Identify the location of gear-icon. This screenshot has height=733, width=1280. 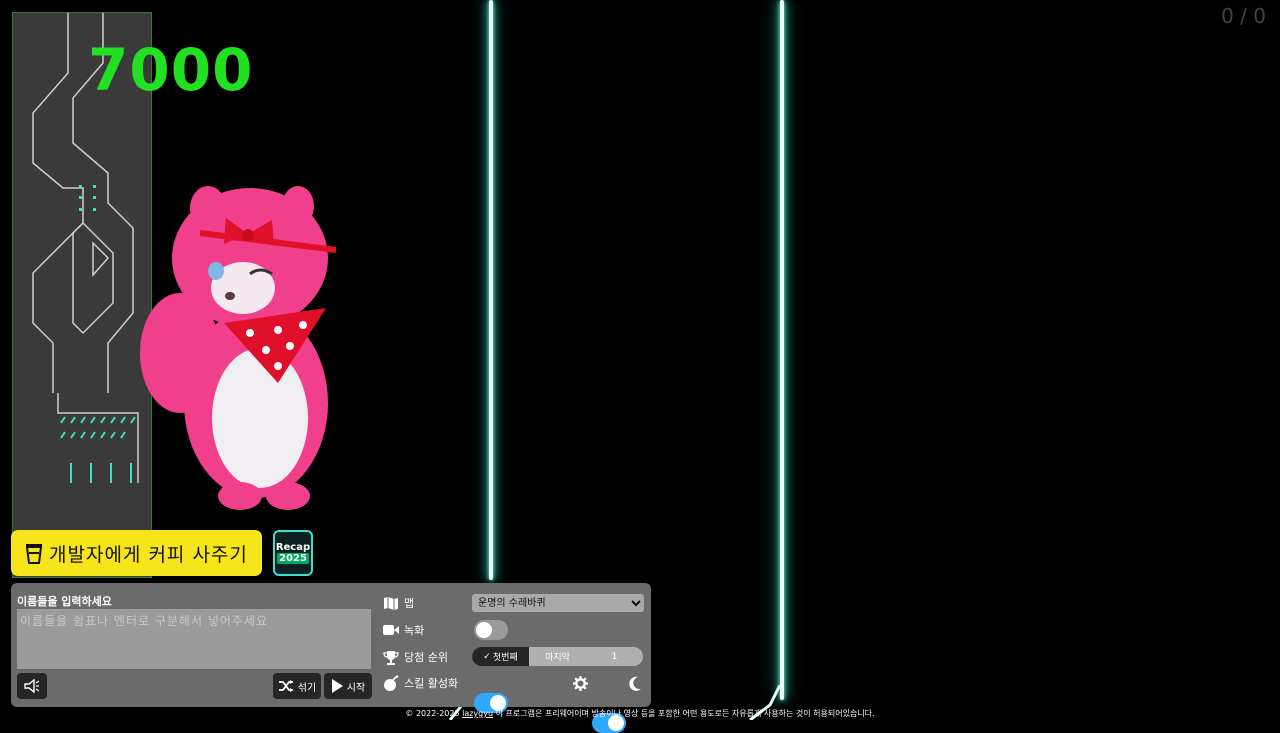
(580, 683).